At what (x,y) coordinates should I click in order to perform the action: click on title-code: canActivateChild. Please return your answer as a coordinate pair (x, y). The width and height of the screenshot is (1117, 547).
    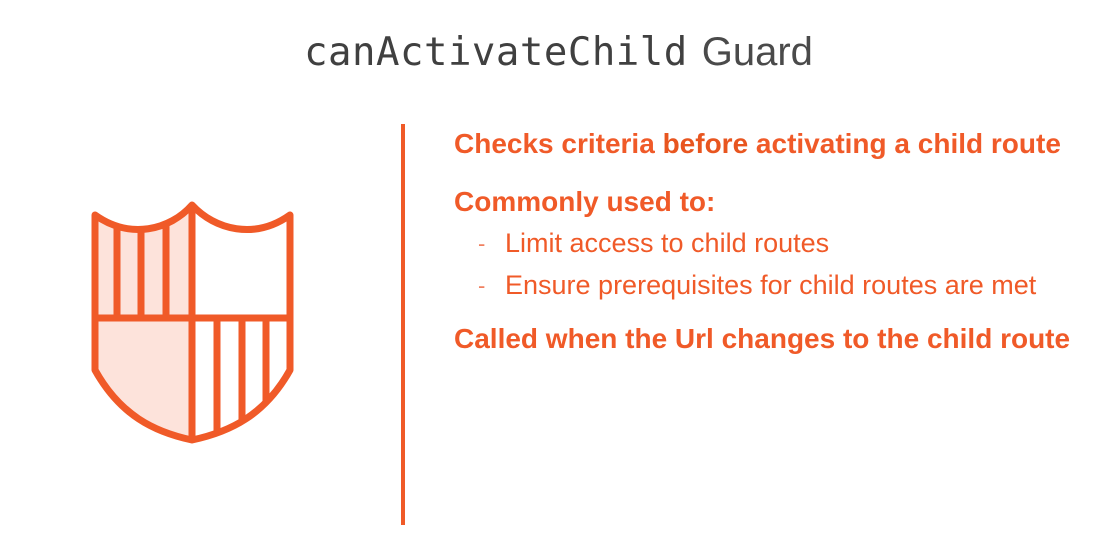
    Looking at the image, I should click on (496, 52).